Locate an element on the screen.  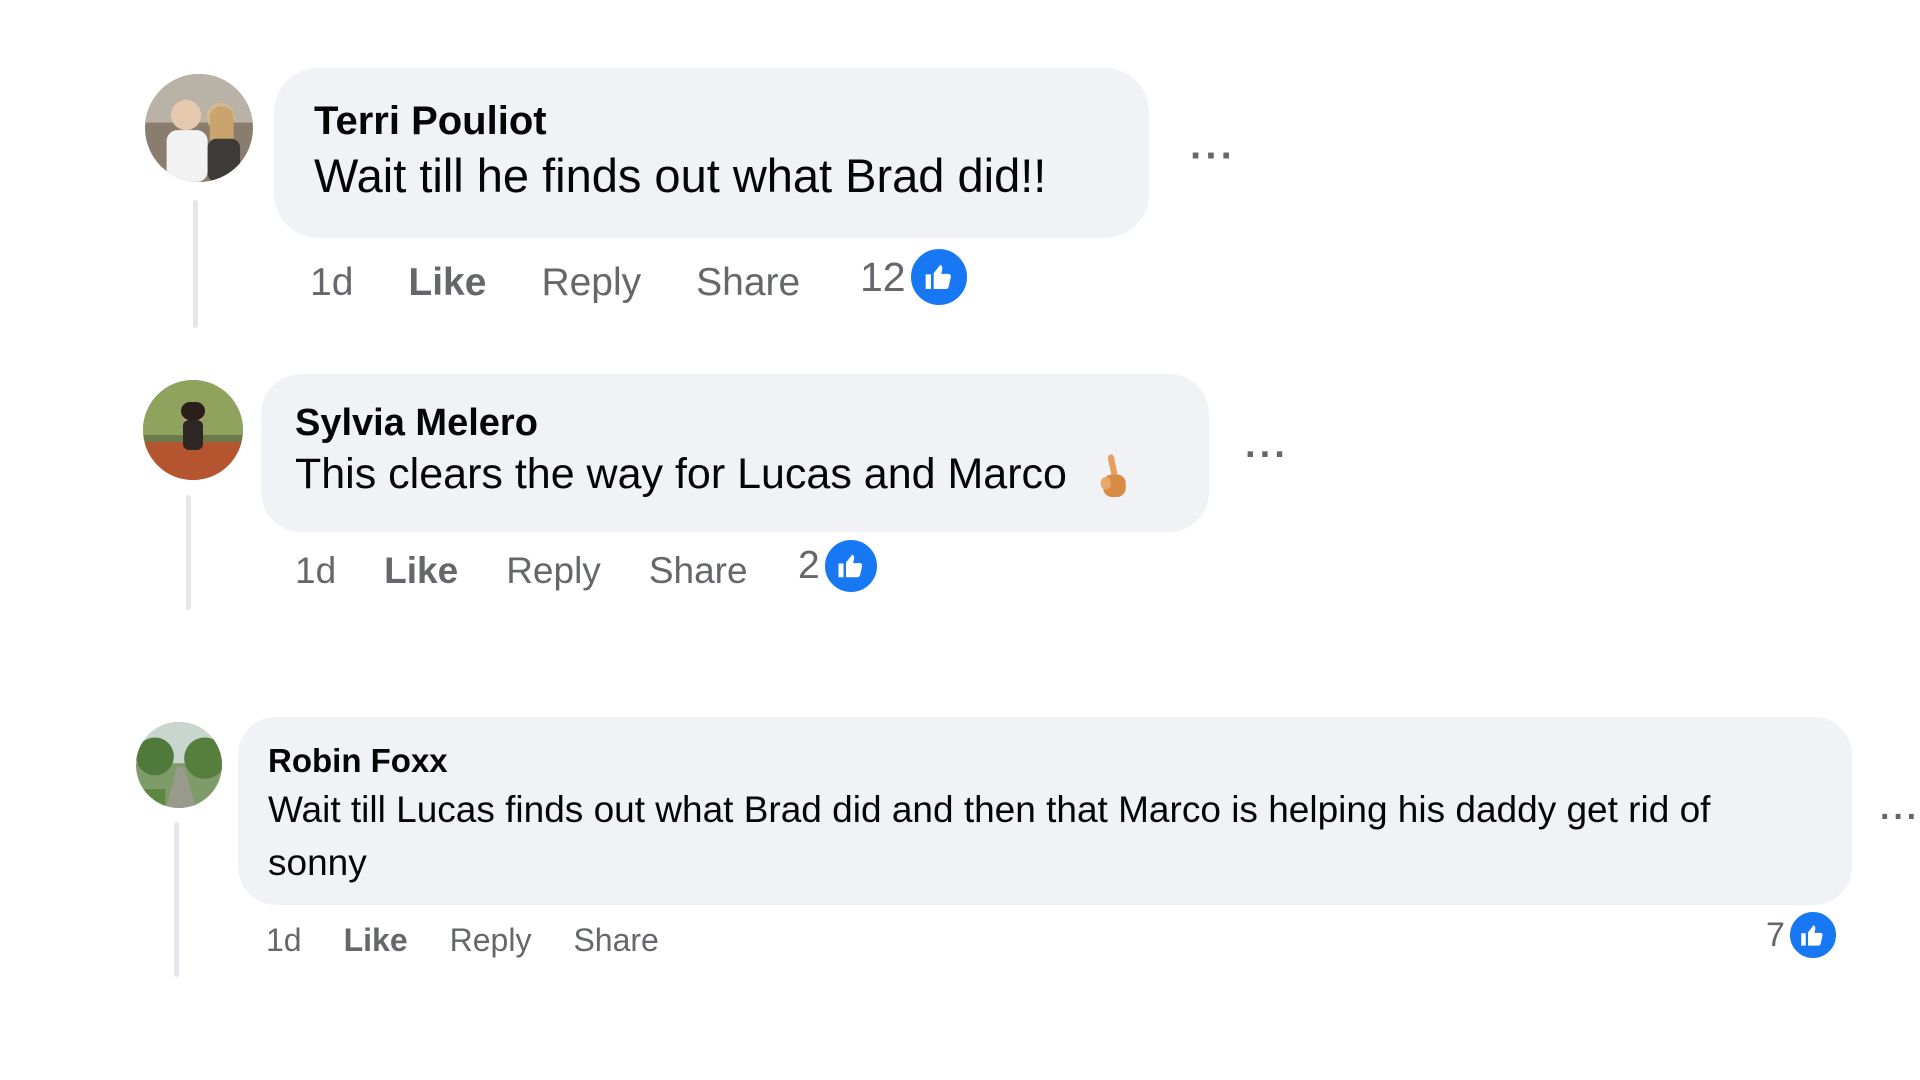
reply-button: Reply is located at coordinates (491, 940).